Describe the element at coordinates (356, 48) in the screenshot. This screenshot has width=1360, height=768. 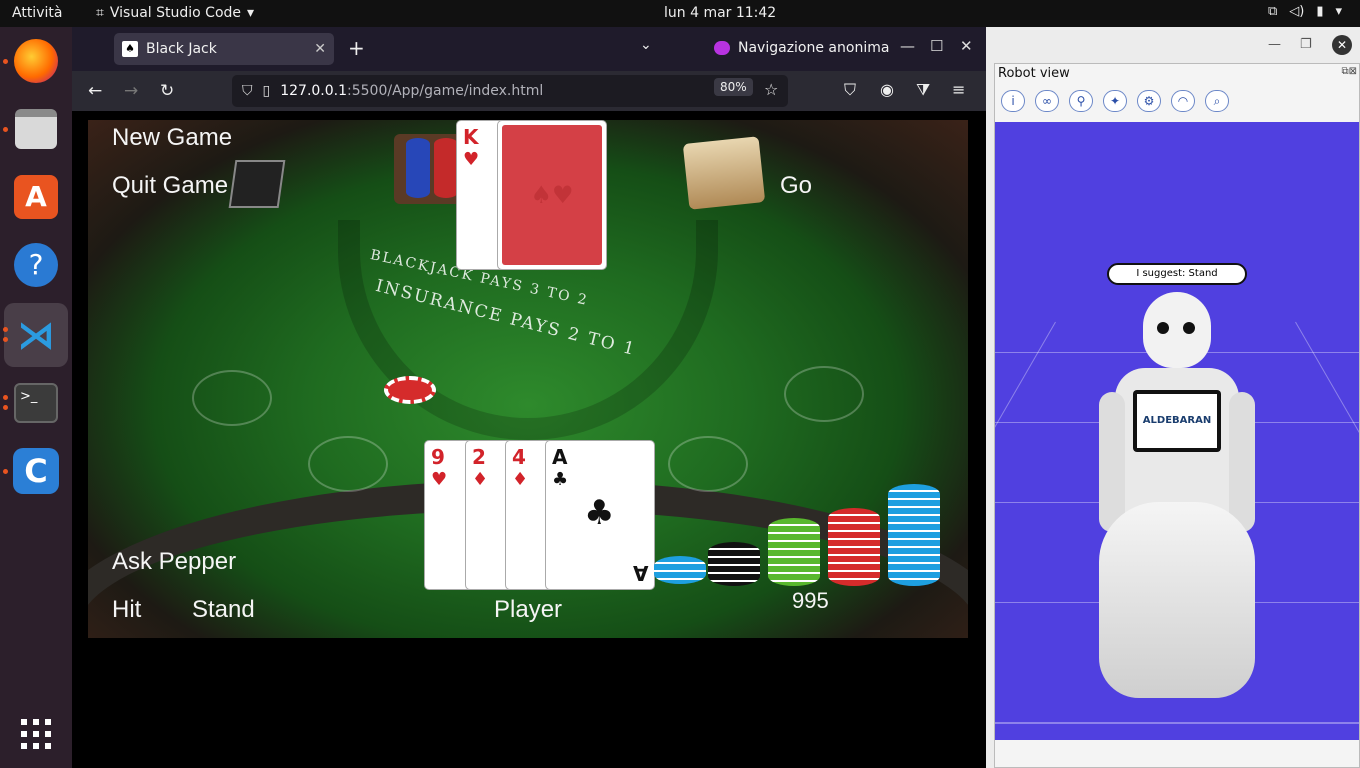
I see `new-tab-button: +` at that location.